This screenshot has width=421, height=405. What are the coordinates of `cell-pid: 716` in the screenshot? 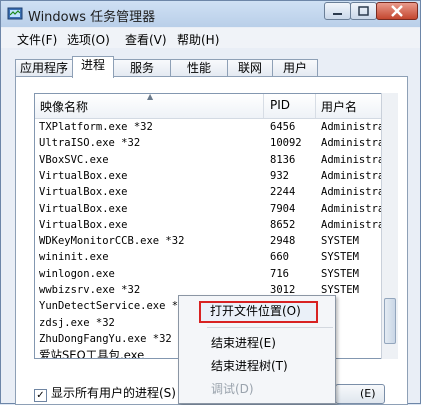 It's located at (279, 273).